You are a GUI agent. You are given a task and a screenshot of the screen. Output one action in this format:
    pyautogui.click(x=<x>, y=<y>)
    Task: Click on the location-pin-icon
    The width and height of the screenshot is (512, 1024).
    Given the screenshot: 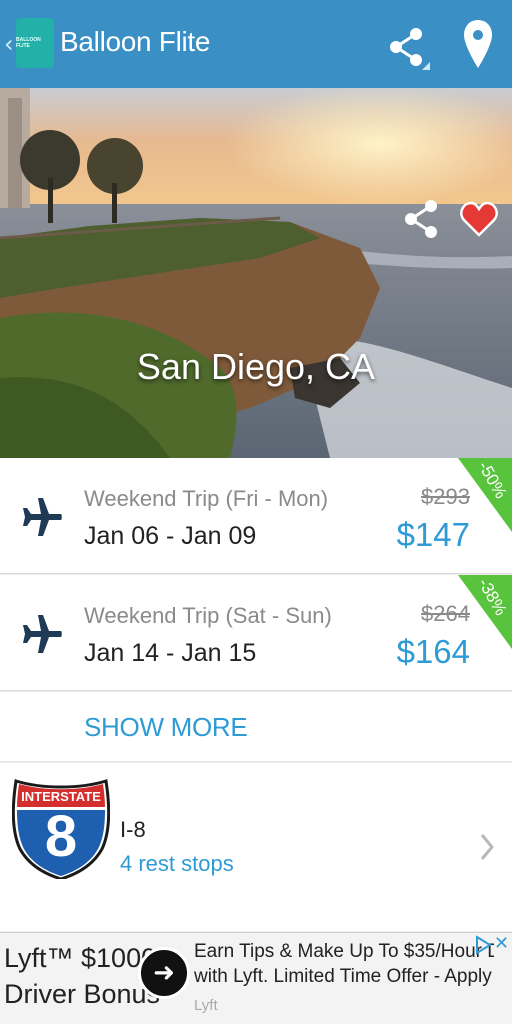 What is the action you would take?
    pyautogui.click(x=478, y=44)
    